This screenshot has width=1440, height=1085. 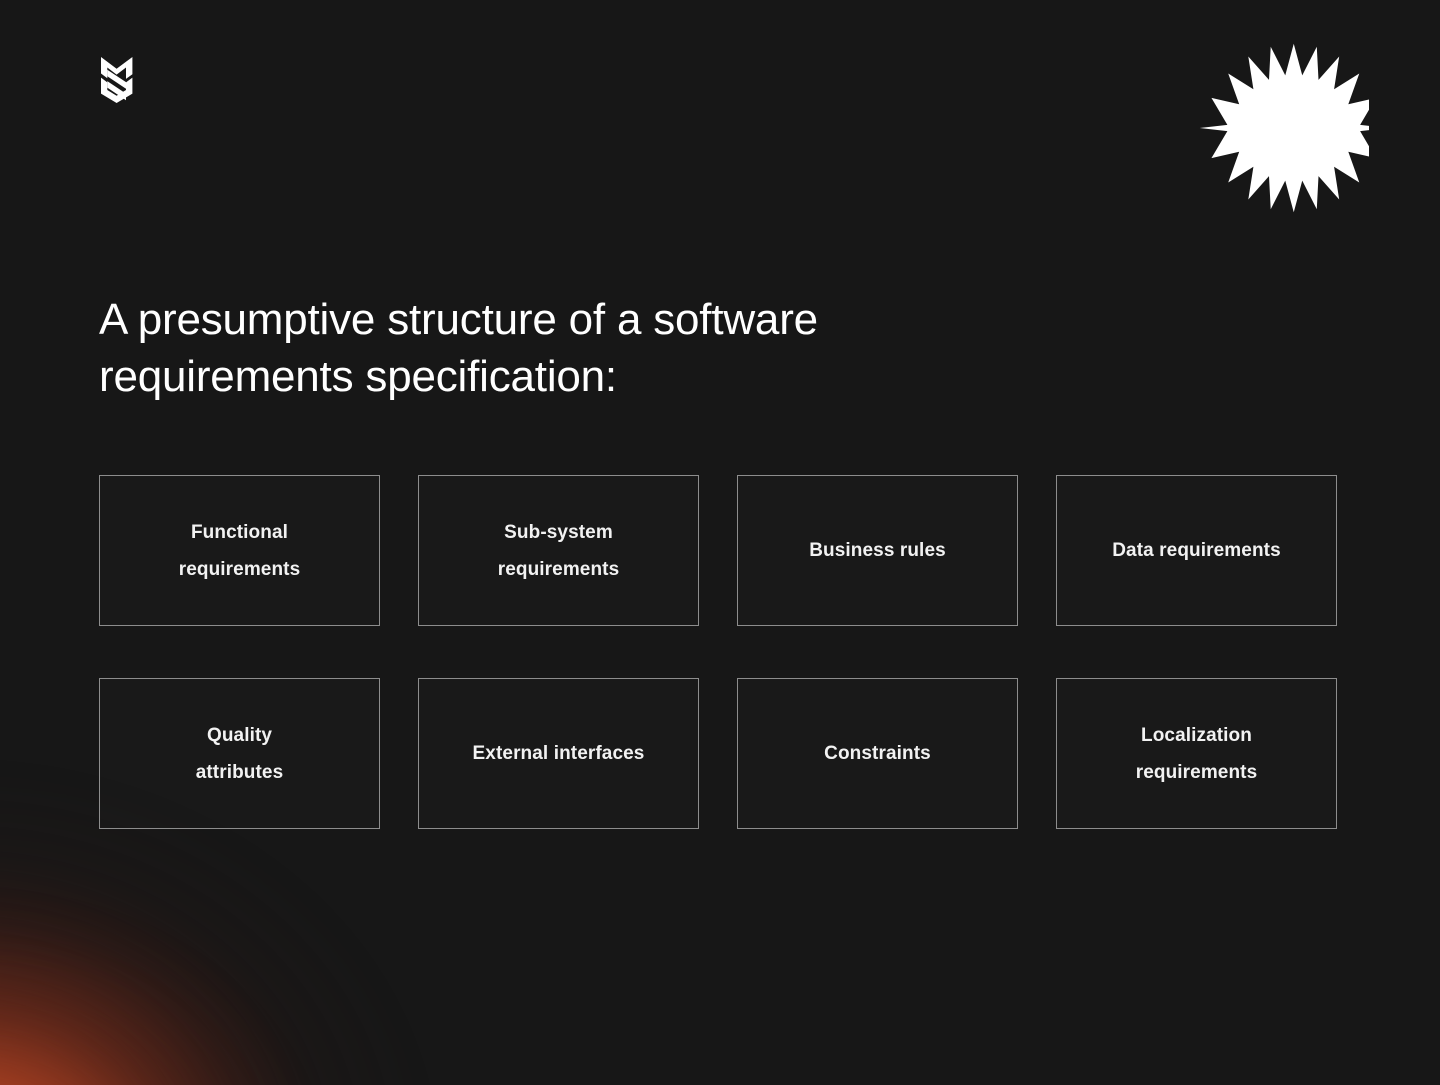 I want to click on category-label: Localization requirements, so click(x=1196, y=753).